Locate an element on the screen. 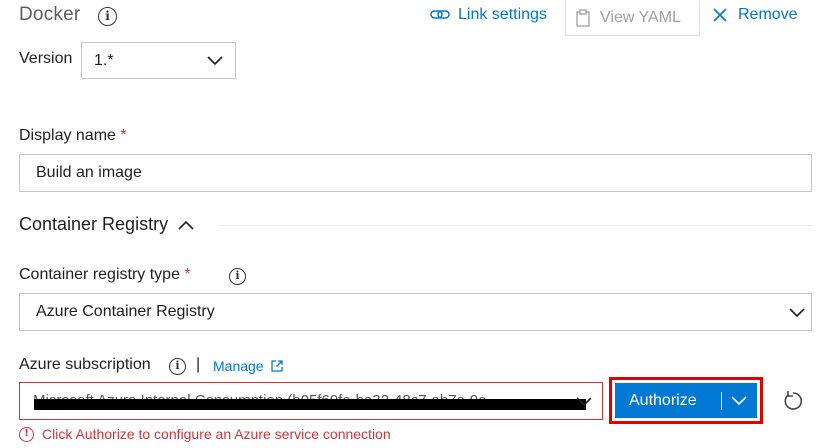 The width and height of the screenshot is (827, 448). refresh-icon is located at coordinates (793, 400).